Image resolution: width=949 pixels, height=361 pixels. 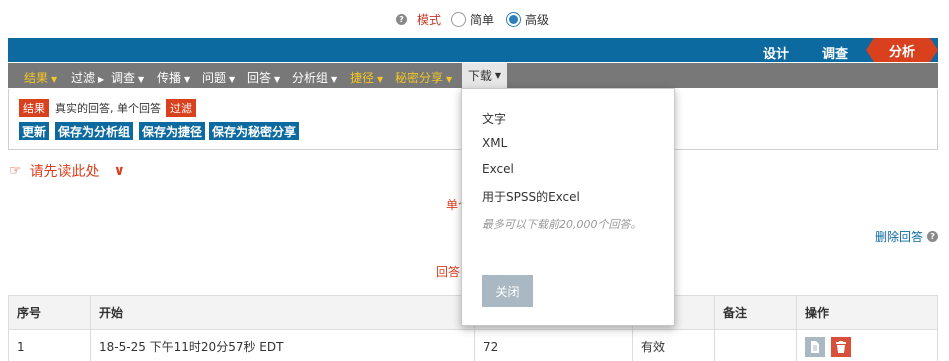 I want to click on download-xml-option: XML, so click(x=494, y=143).